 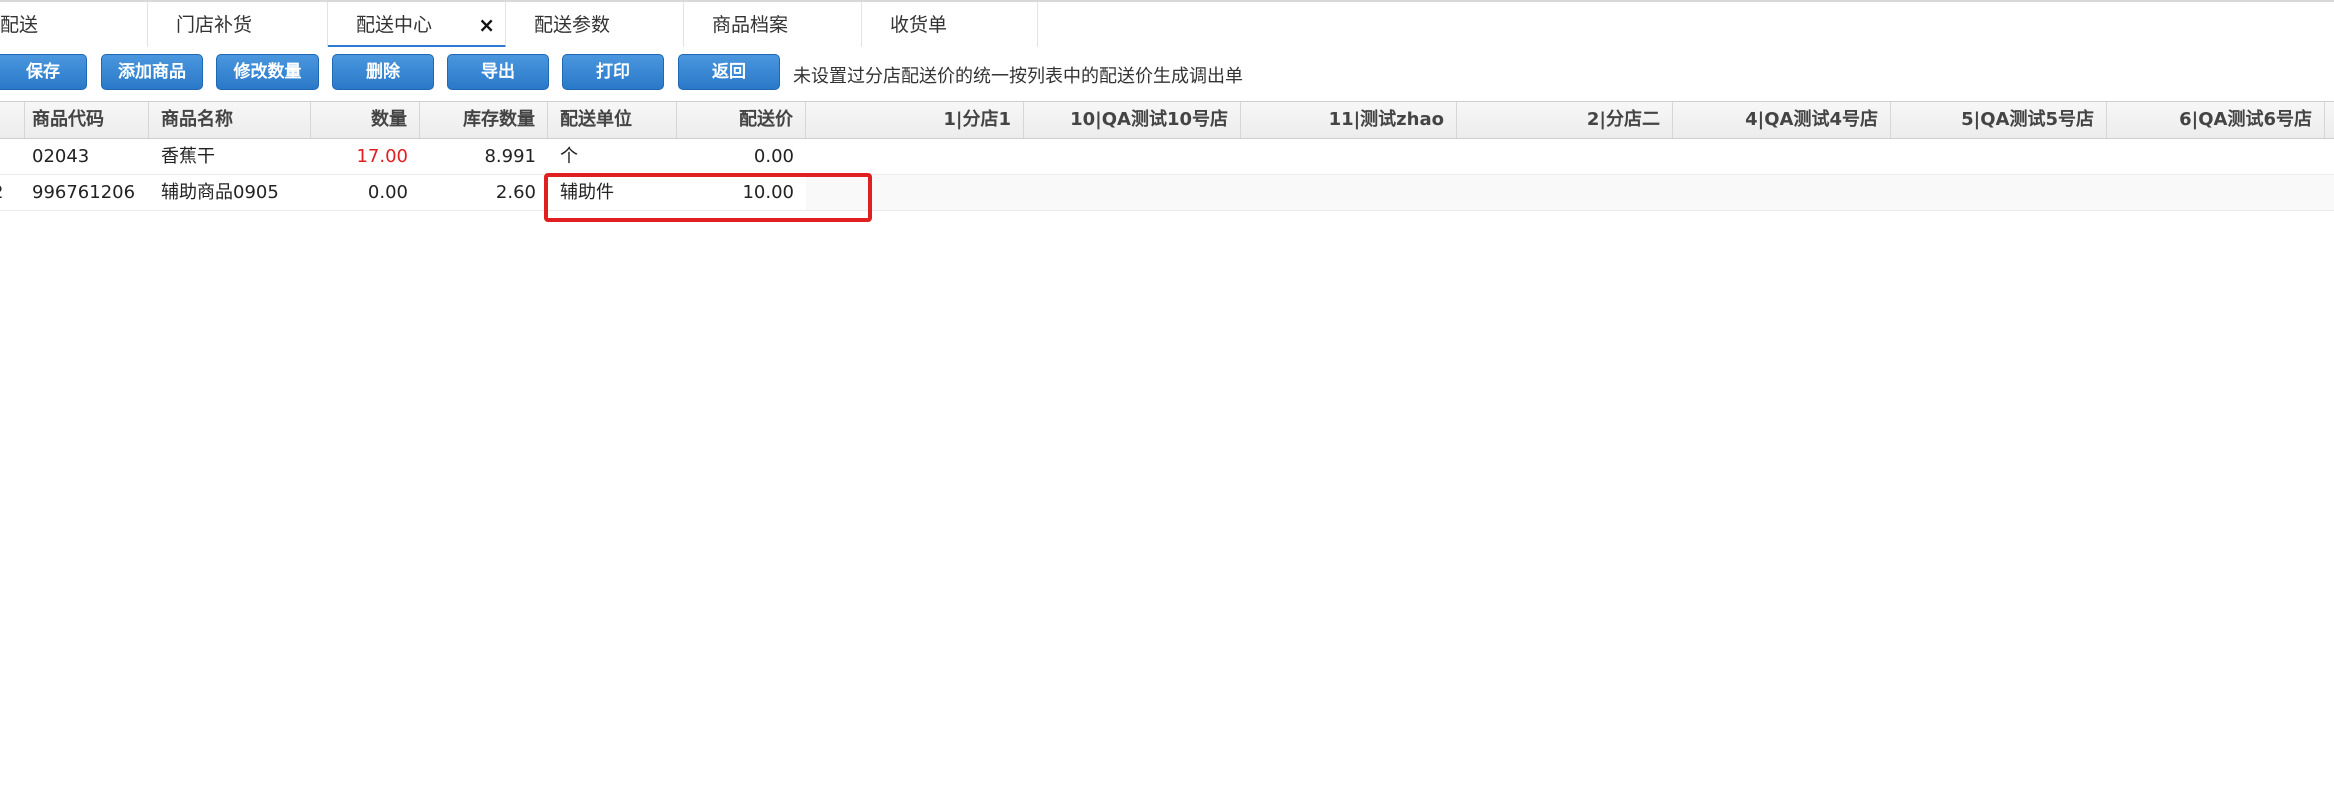 I want to click on highlight-box, so click(x=708, y=197).